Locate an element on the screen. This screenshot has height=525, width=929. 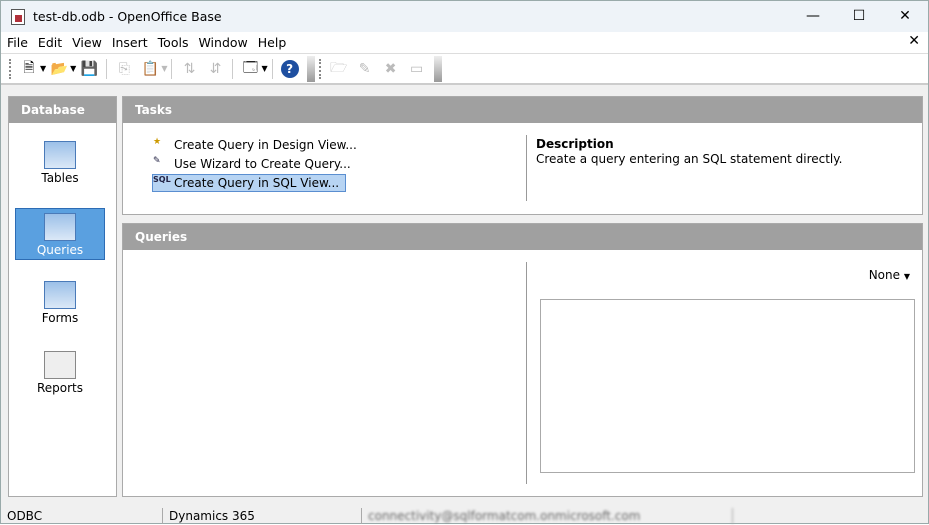
tables-icon is located at coordinates (60, 155).